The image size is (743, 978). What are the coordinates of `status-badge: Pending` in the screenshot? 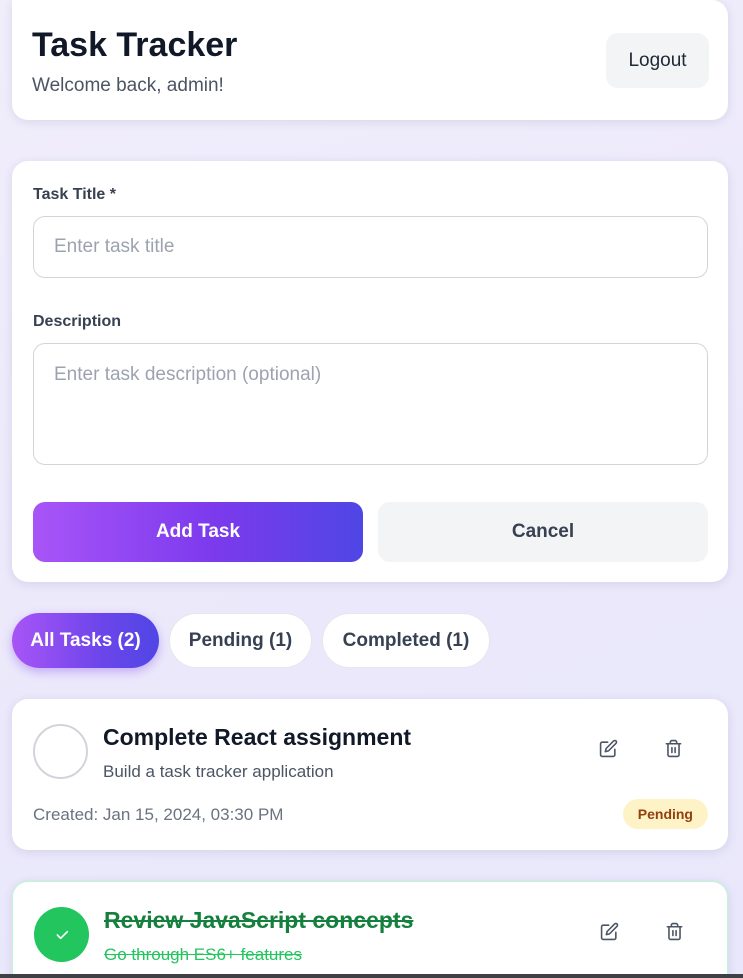 It's located at (665, 814).